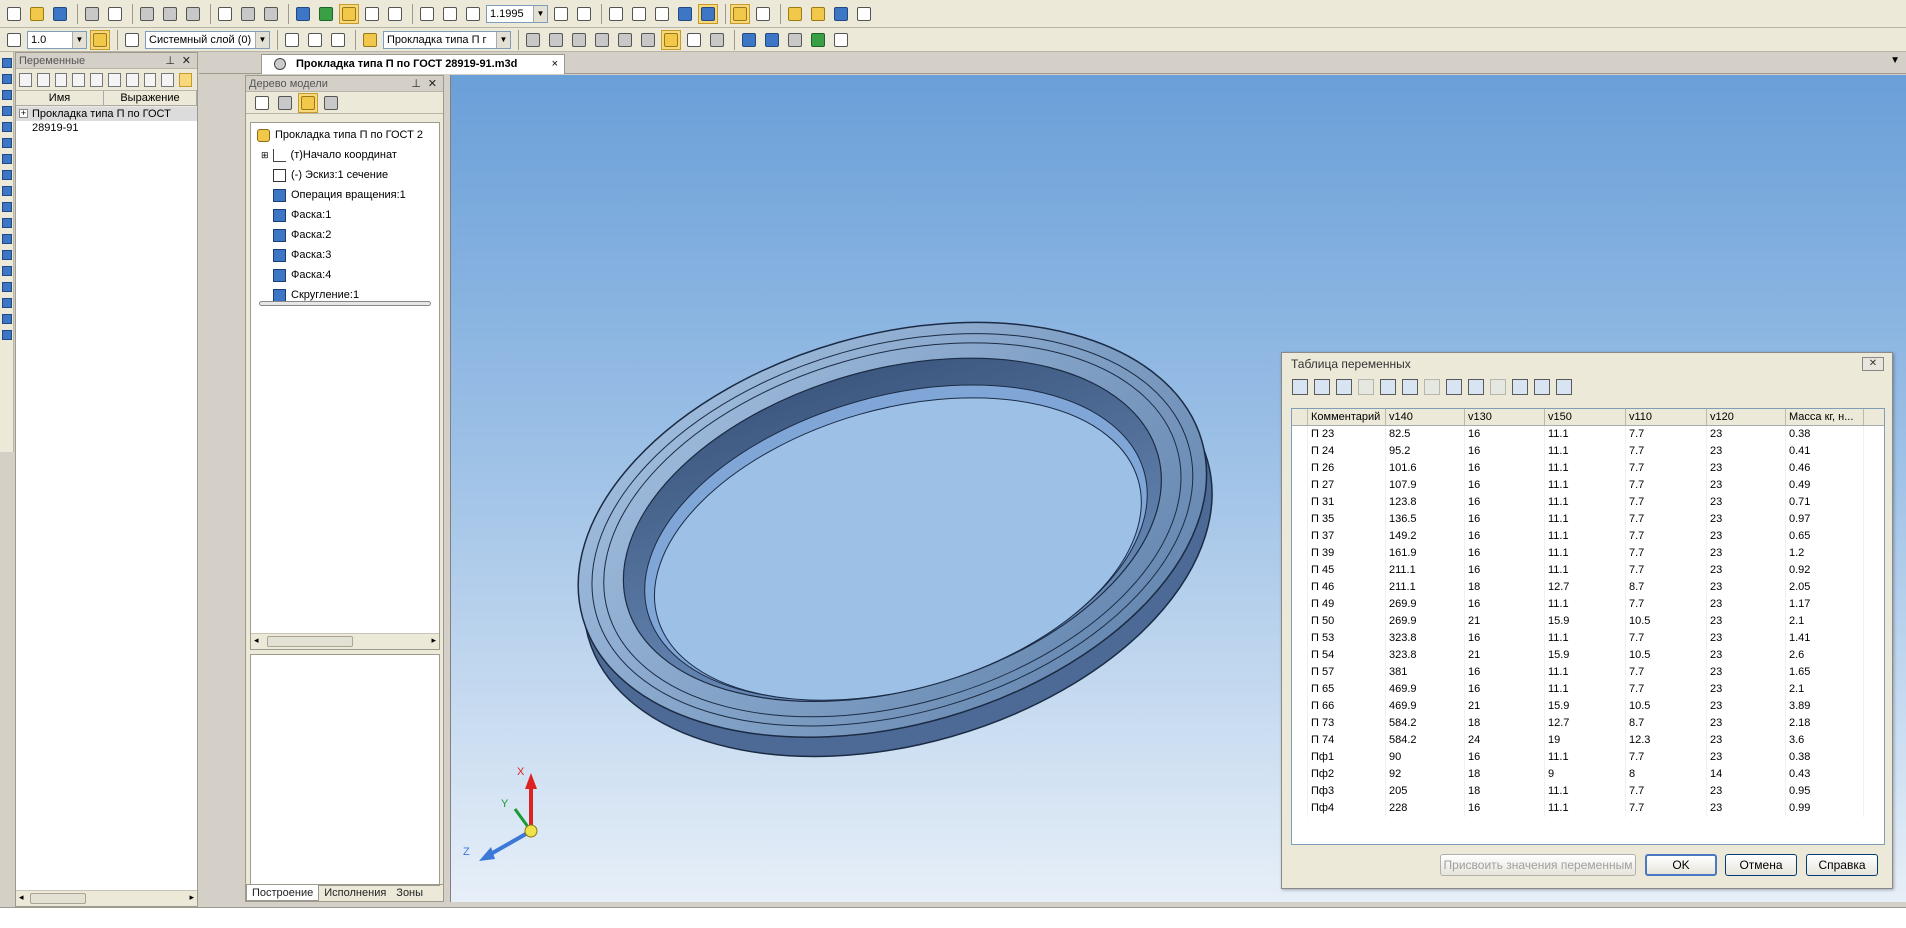  I want to click on table-cell: П 26, so click(1347, 468).